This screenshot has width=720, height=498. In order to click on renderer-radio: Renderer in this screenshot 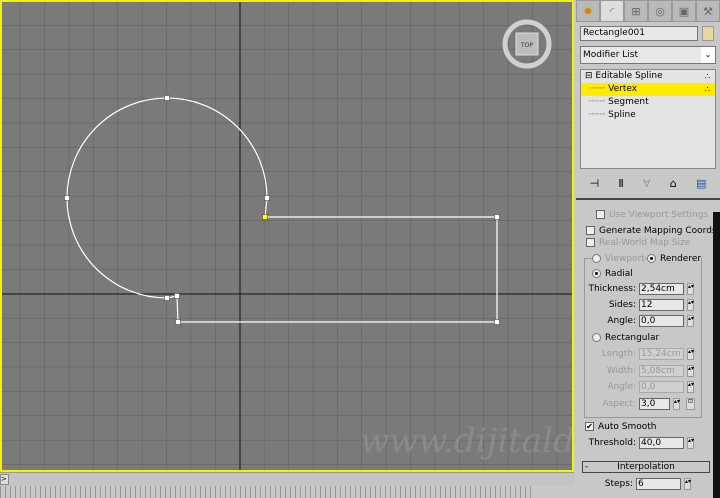, I will do `click(674, 259)`.